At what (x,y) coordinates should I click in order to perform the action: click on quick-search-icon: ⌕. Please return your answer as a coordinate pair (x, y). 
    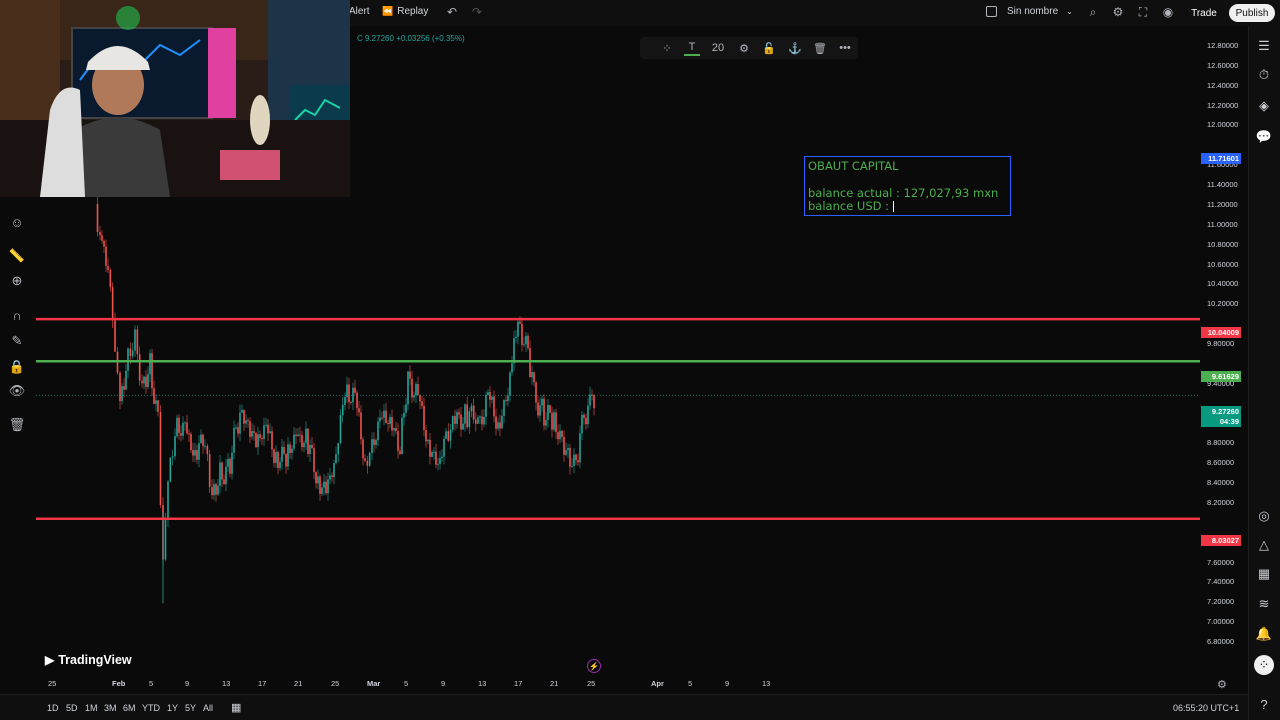
    Looking at the image, I should click on (1093, 12).